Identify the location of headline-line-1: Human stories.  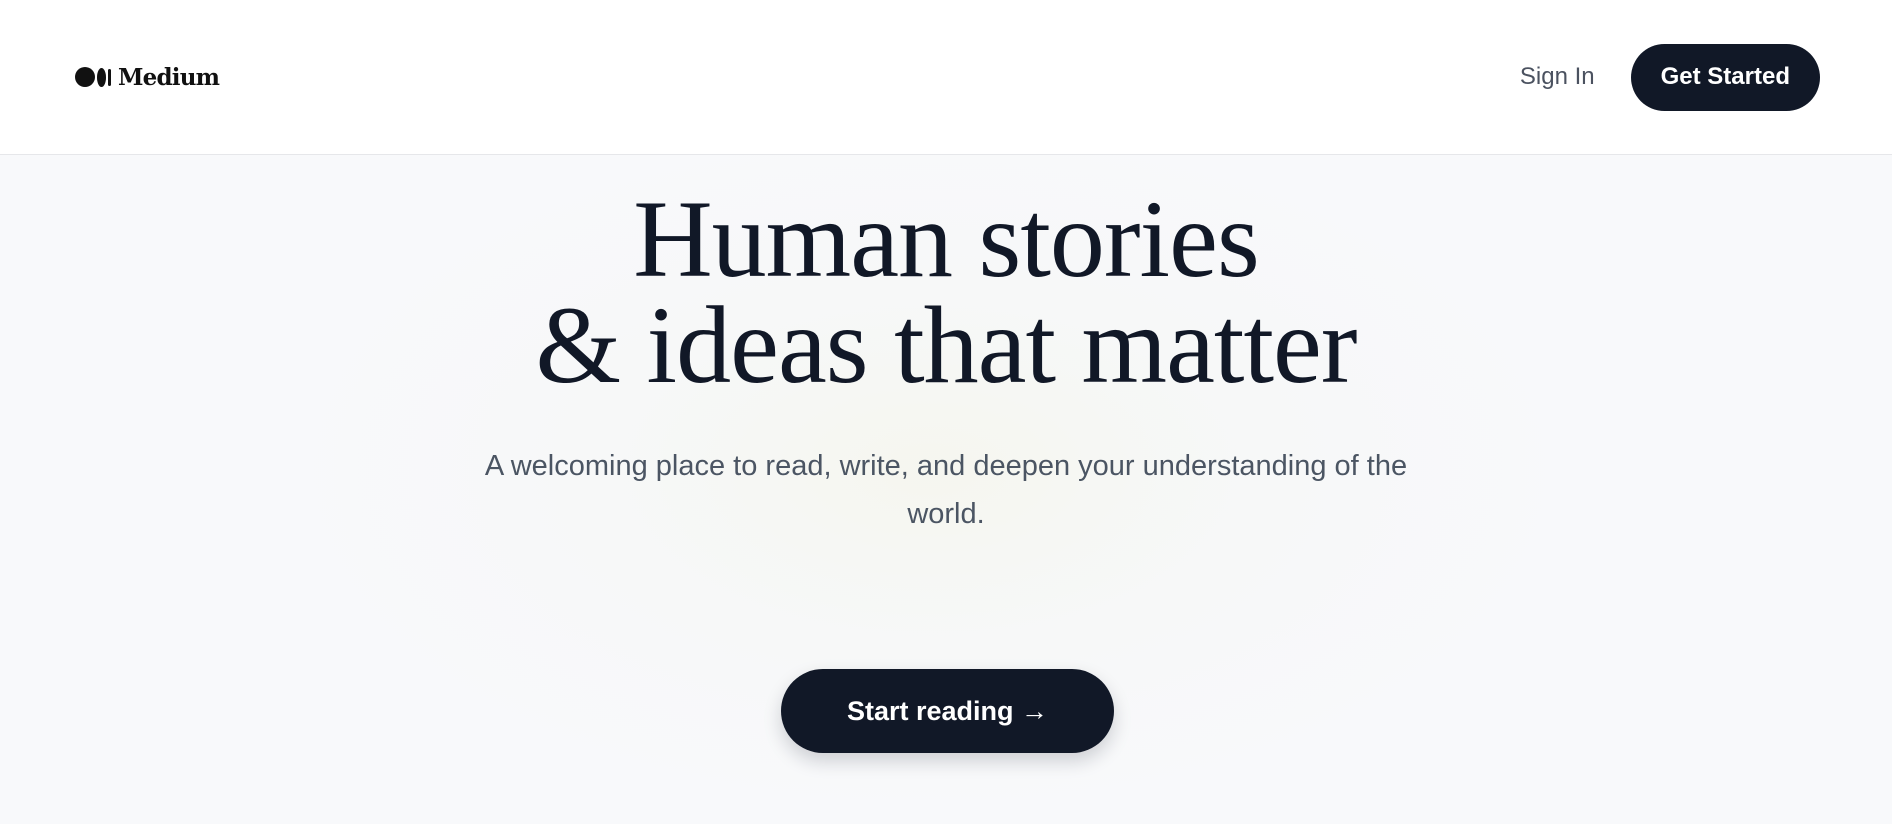
(946, 239).